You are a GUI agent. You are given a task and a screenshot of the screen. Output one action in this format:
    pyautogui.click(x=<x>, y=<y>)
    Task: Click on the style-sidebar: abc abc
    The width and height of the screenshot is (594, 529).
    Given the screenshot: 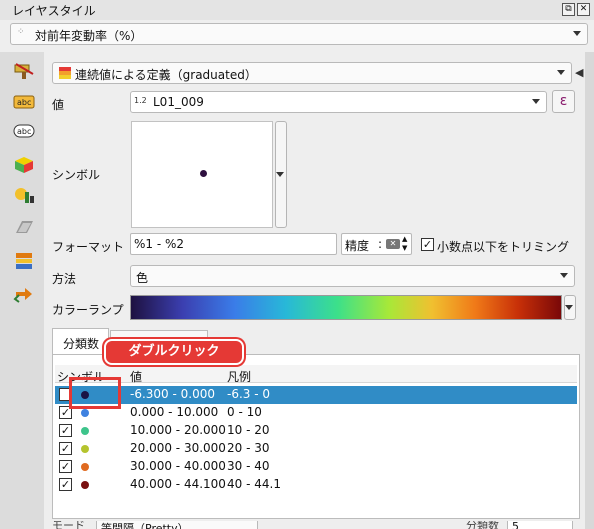 What is the action you would take?
    pyautogui.click(x=22, y=290)
    